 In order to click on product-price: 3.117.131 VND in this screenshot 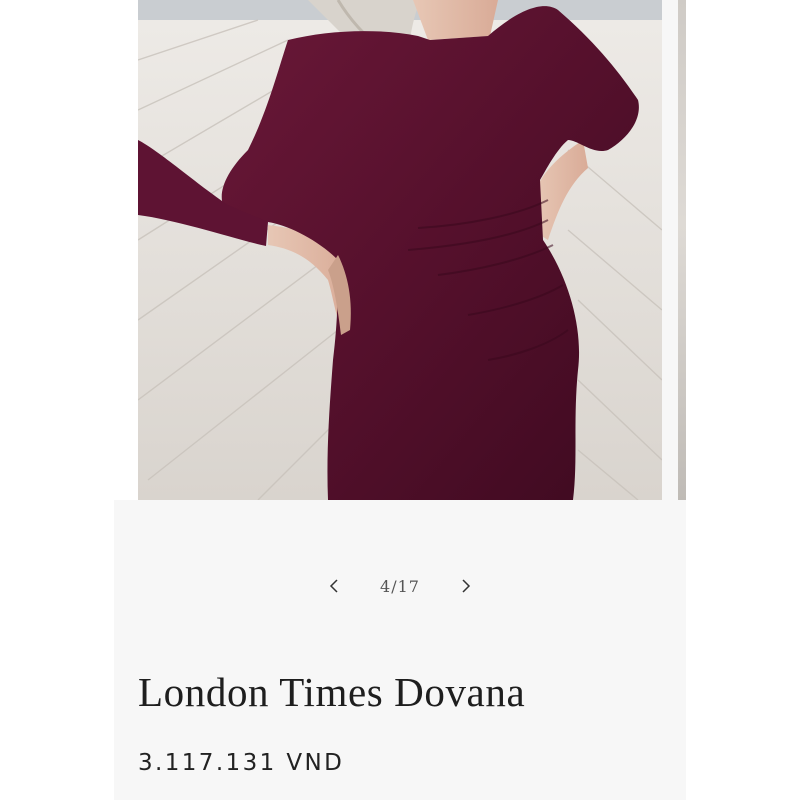, I will do `click(241, 763)`.